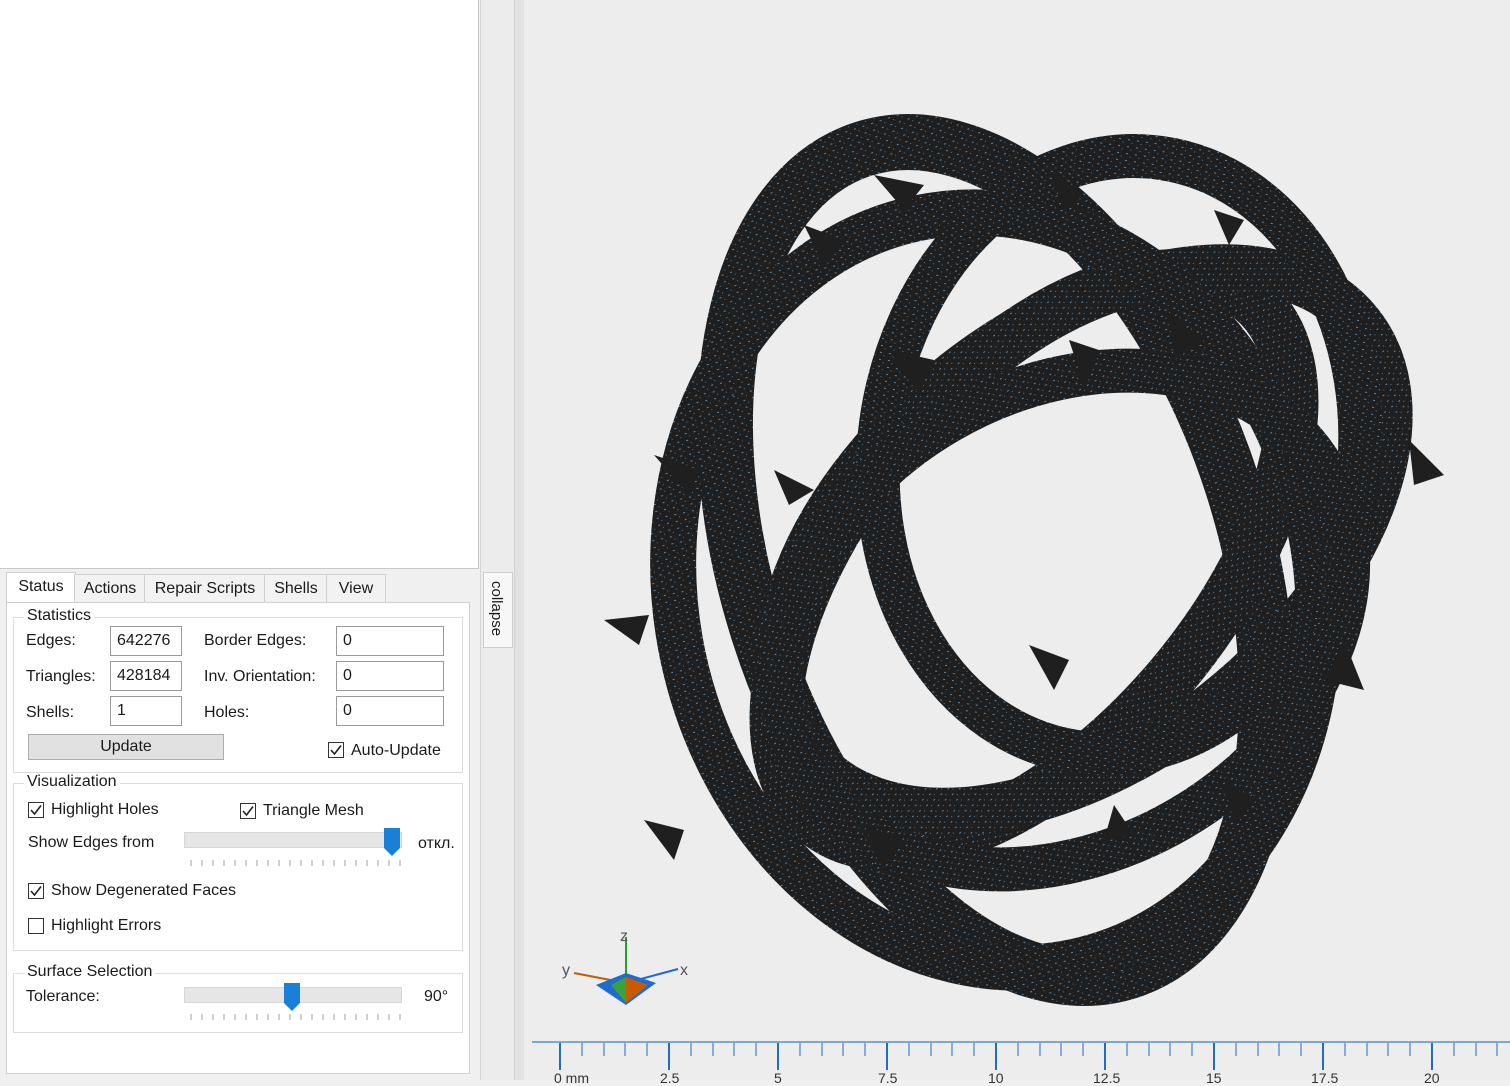 This screenshot has width=1510, height=1086. I want to click on shells-field: 1, so click(146, 711).